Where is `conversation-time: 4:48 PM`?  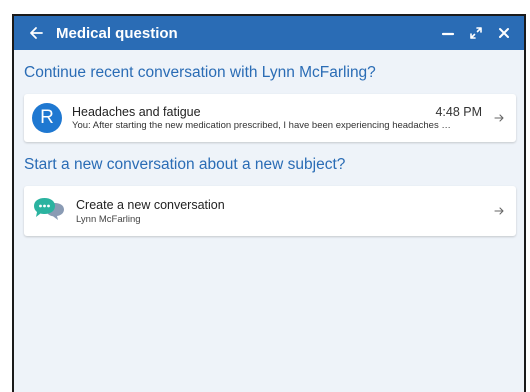 conversation-time: 4:48 PM is located at coordinates (458, 112).